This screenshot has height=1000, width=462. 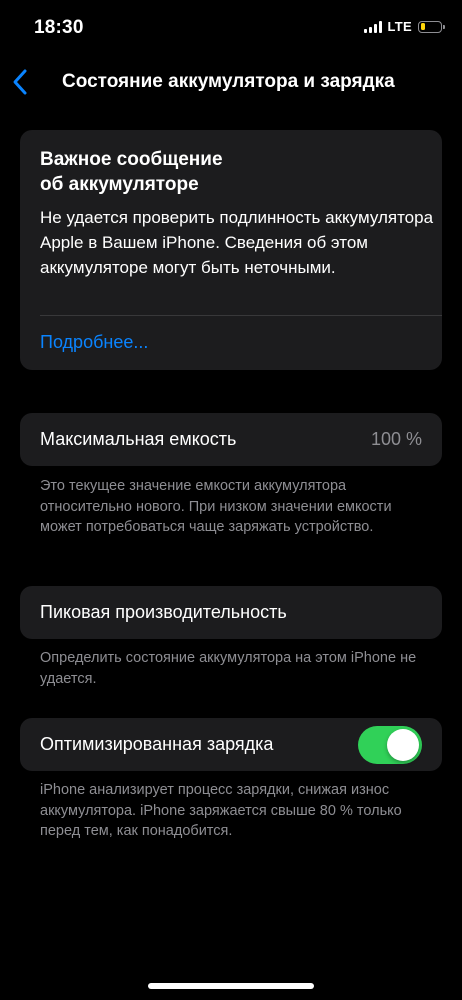 I want to click on status-bar: 18:30 LTE, so click(x=231, y=29).